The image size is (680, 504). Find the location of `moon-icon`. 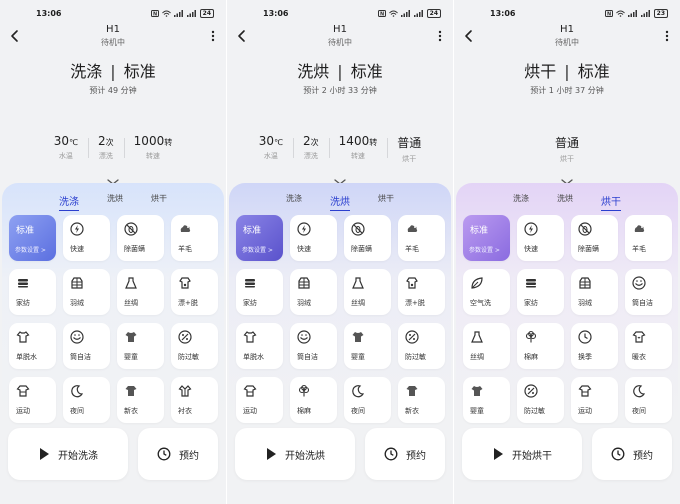

moon-icon is located at coordinates (77, 391).